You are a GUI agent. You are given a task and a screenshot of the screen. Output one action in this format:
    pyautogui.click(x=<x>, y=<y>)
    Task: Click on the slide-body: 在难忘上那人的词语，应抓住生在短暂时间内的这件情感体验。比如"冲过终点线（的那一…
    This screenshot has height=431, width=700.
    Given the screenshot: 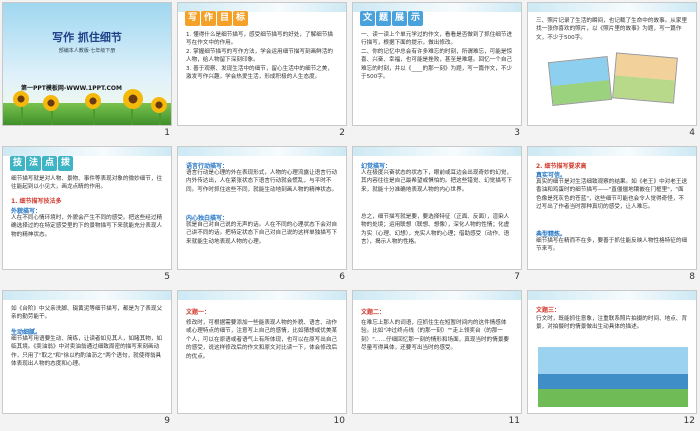 What is the action you would take?
    pyautogui.click(x=435, y=336)
    